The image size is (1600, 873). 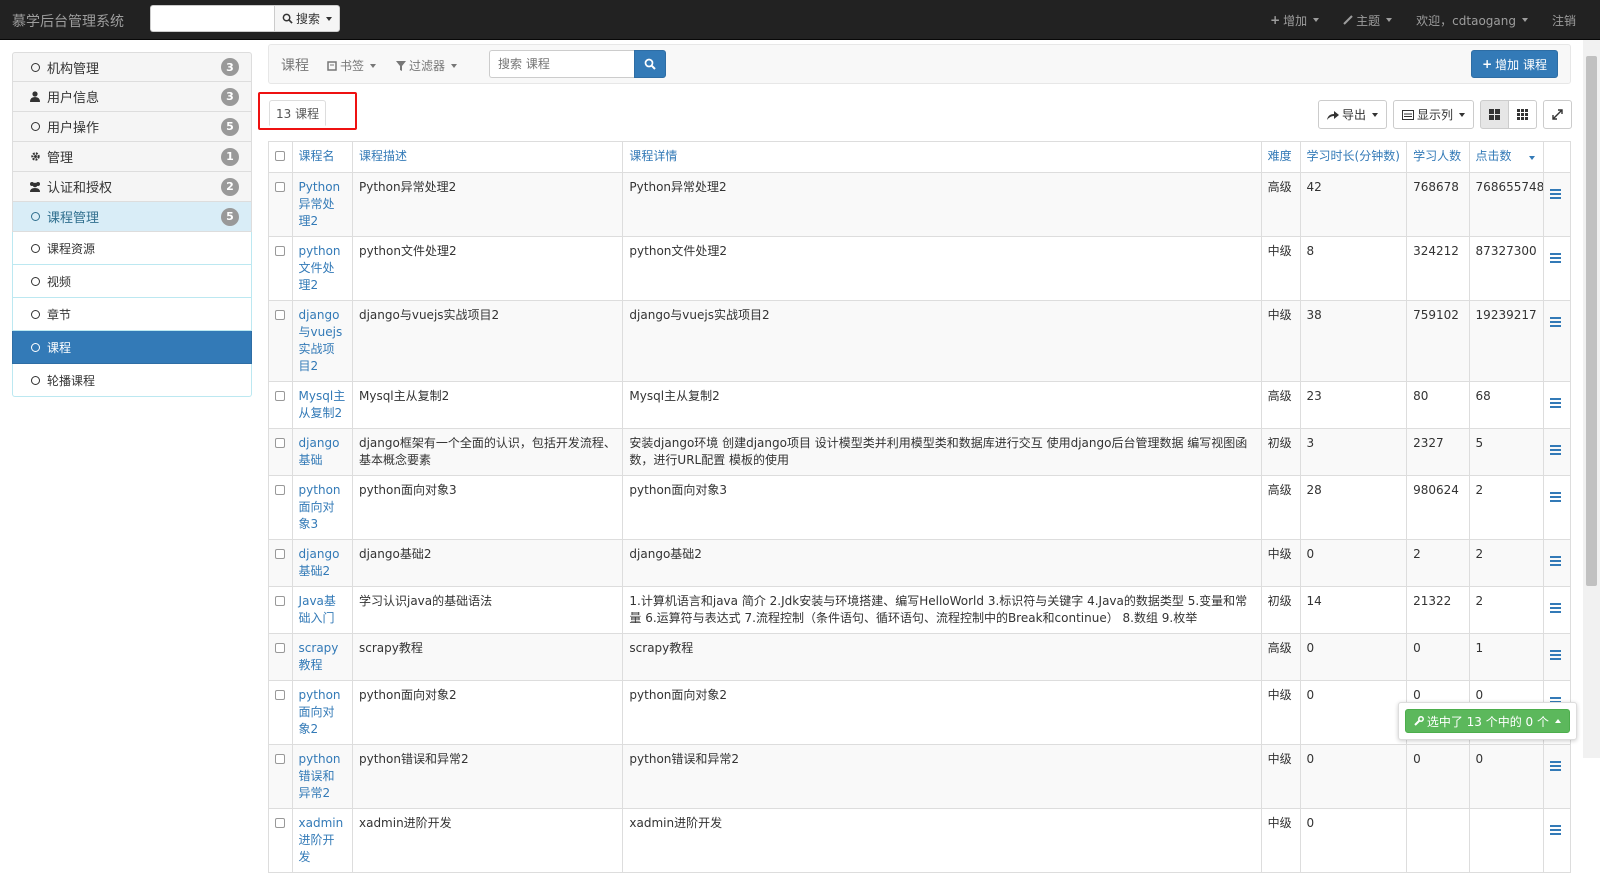 What do you see at coordinates (132, 347) in the screenshot?
I see `sidebar-subitem-course: 课程` at bounding box center [132, 347].